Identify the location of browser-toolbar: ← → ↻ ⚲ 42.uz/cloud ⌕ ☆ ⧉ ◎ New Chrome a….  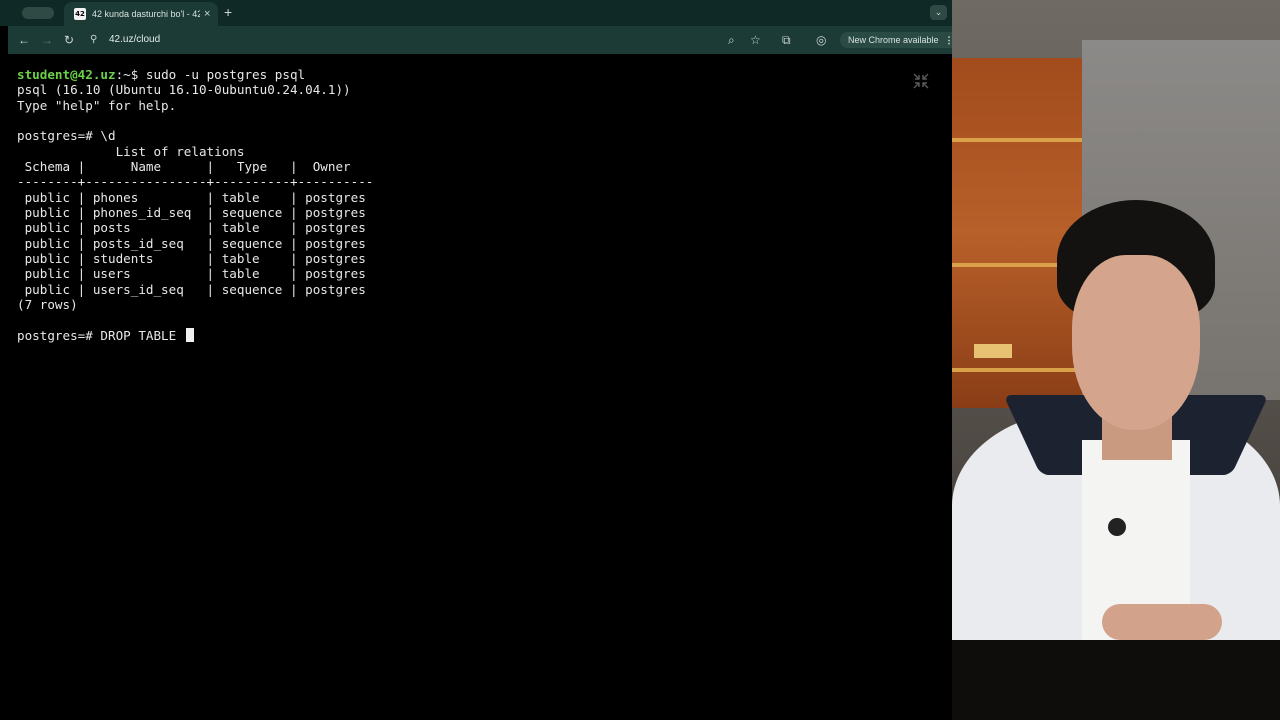
(480, 40).